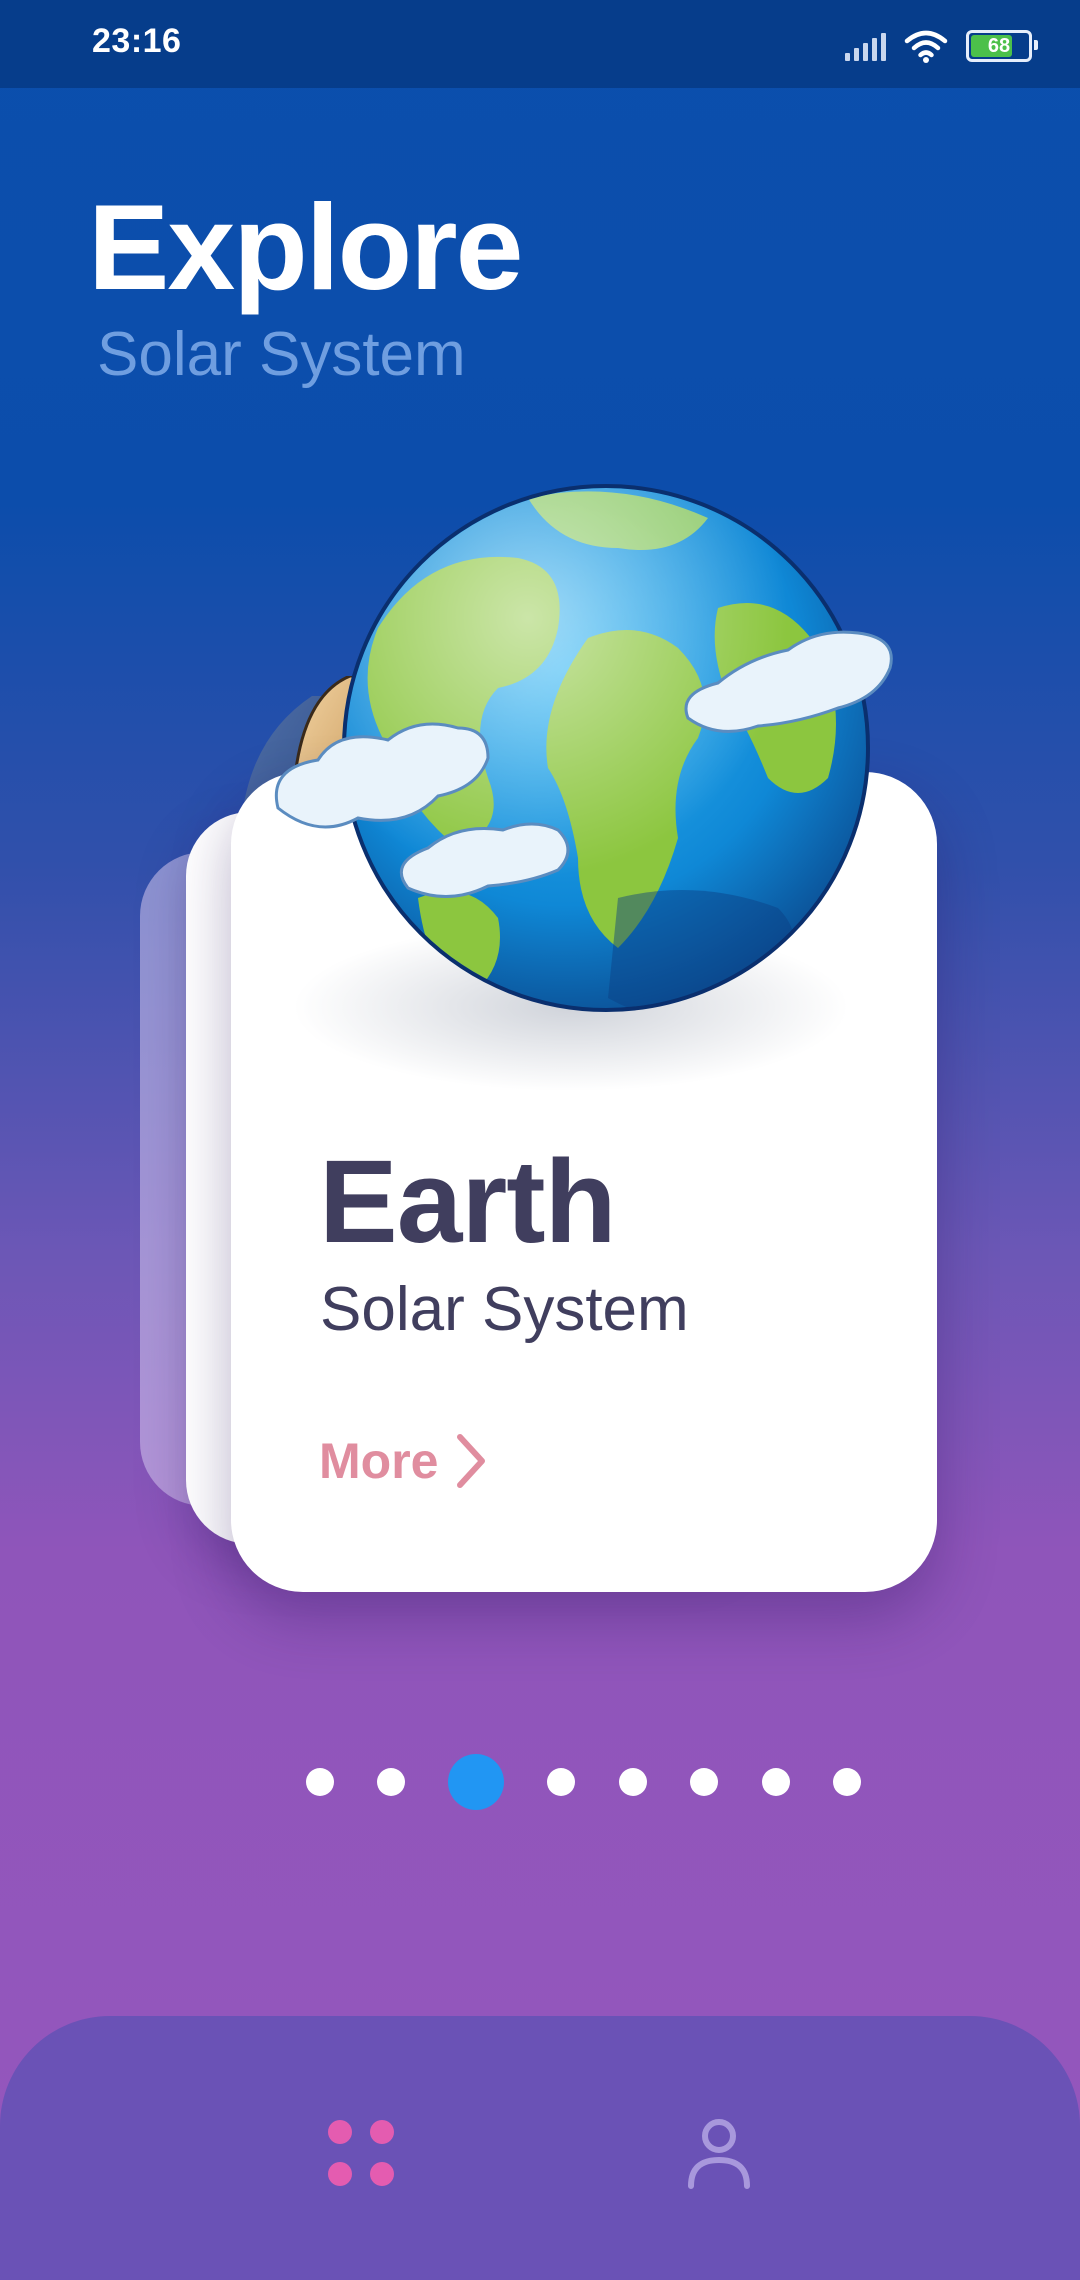 This screenshot has width=1080, height=2280. Describe the element at coordinates (540, 44) in the screenshot. I see `status-bar: 23:16 68` at that location.